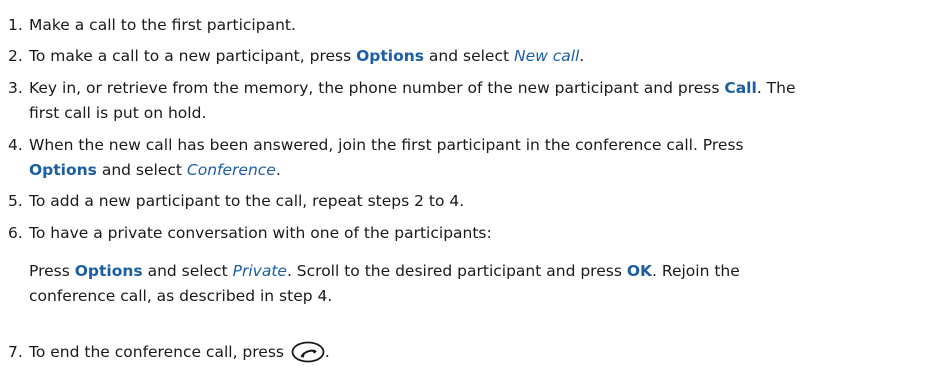 The image size is (941, 378). I want to click on step-text: first call is put on hold., so click(118, 113).